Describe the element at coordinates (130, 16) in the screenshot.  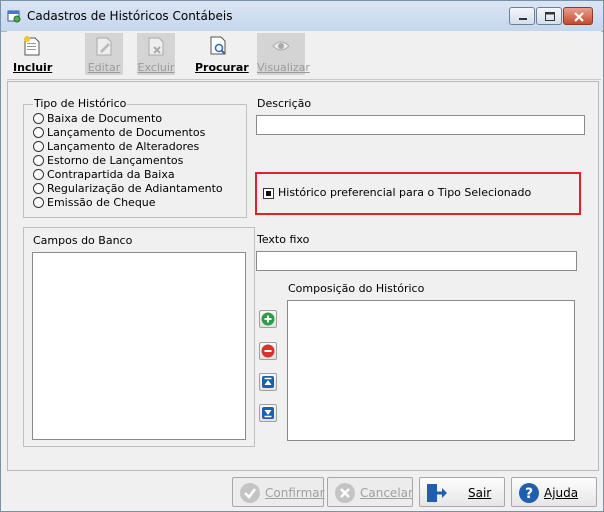
I see `window-title: Cadastros de Históricos Contábeis` at that location.